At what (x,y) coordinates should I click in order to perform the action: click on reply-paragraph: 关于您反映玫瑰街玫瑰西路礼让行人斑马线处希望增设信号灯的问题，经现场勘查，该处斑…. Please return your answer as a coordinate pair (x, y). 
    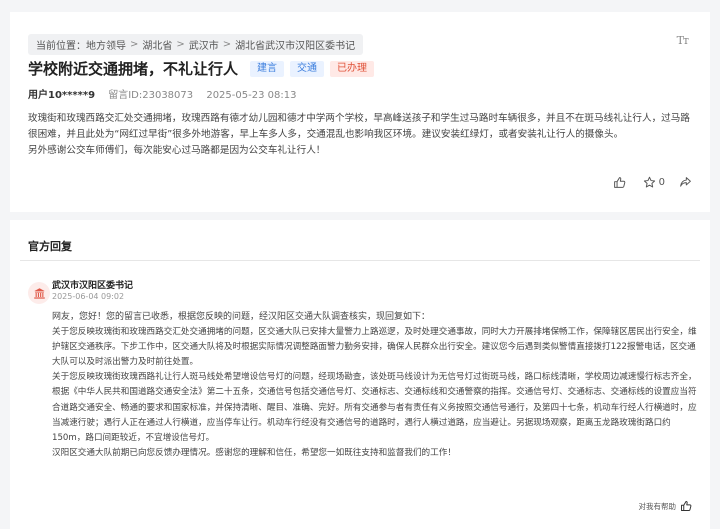
    Looking at the image, I should click on (374, 407).